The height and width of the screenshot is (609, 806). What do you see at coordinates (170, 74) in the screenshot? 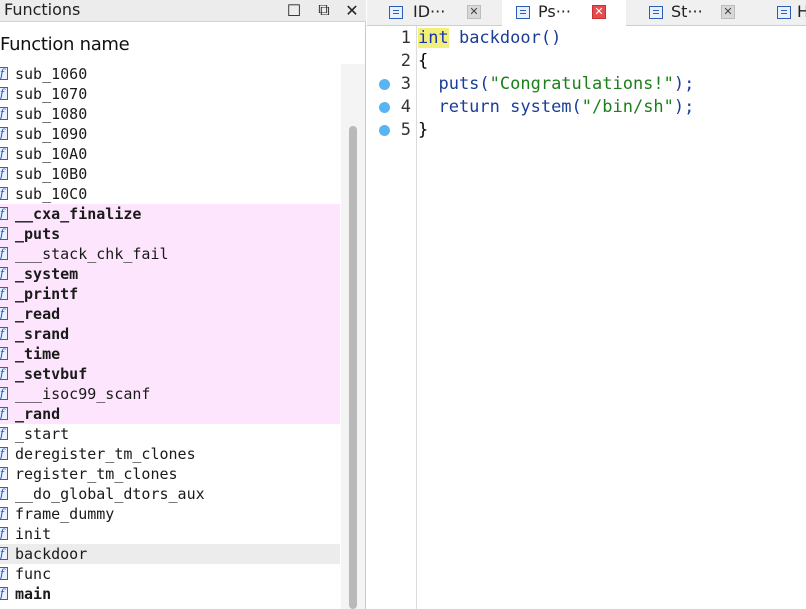
I see `function-row: sub_1060` at bounding box center [170, 74].